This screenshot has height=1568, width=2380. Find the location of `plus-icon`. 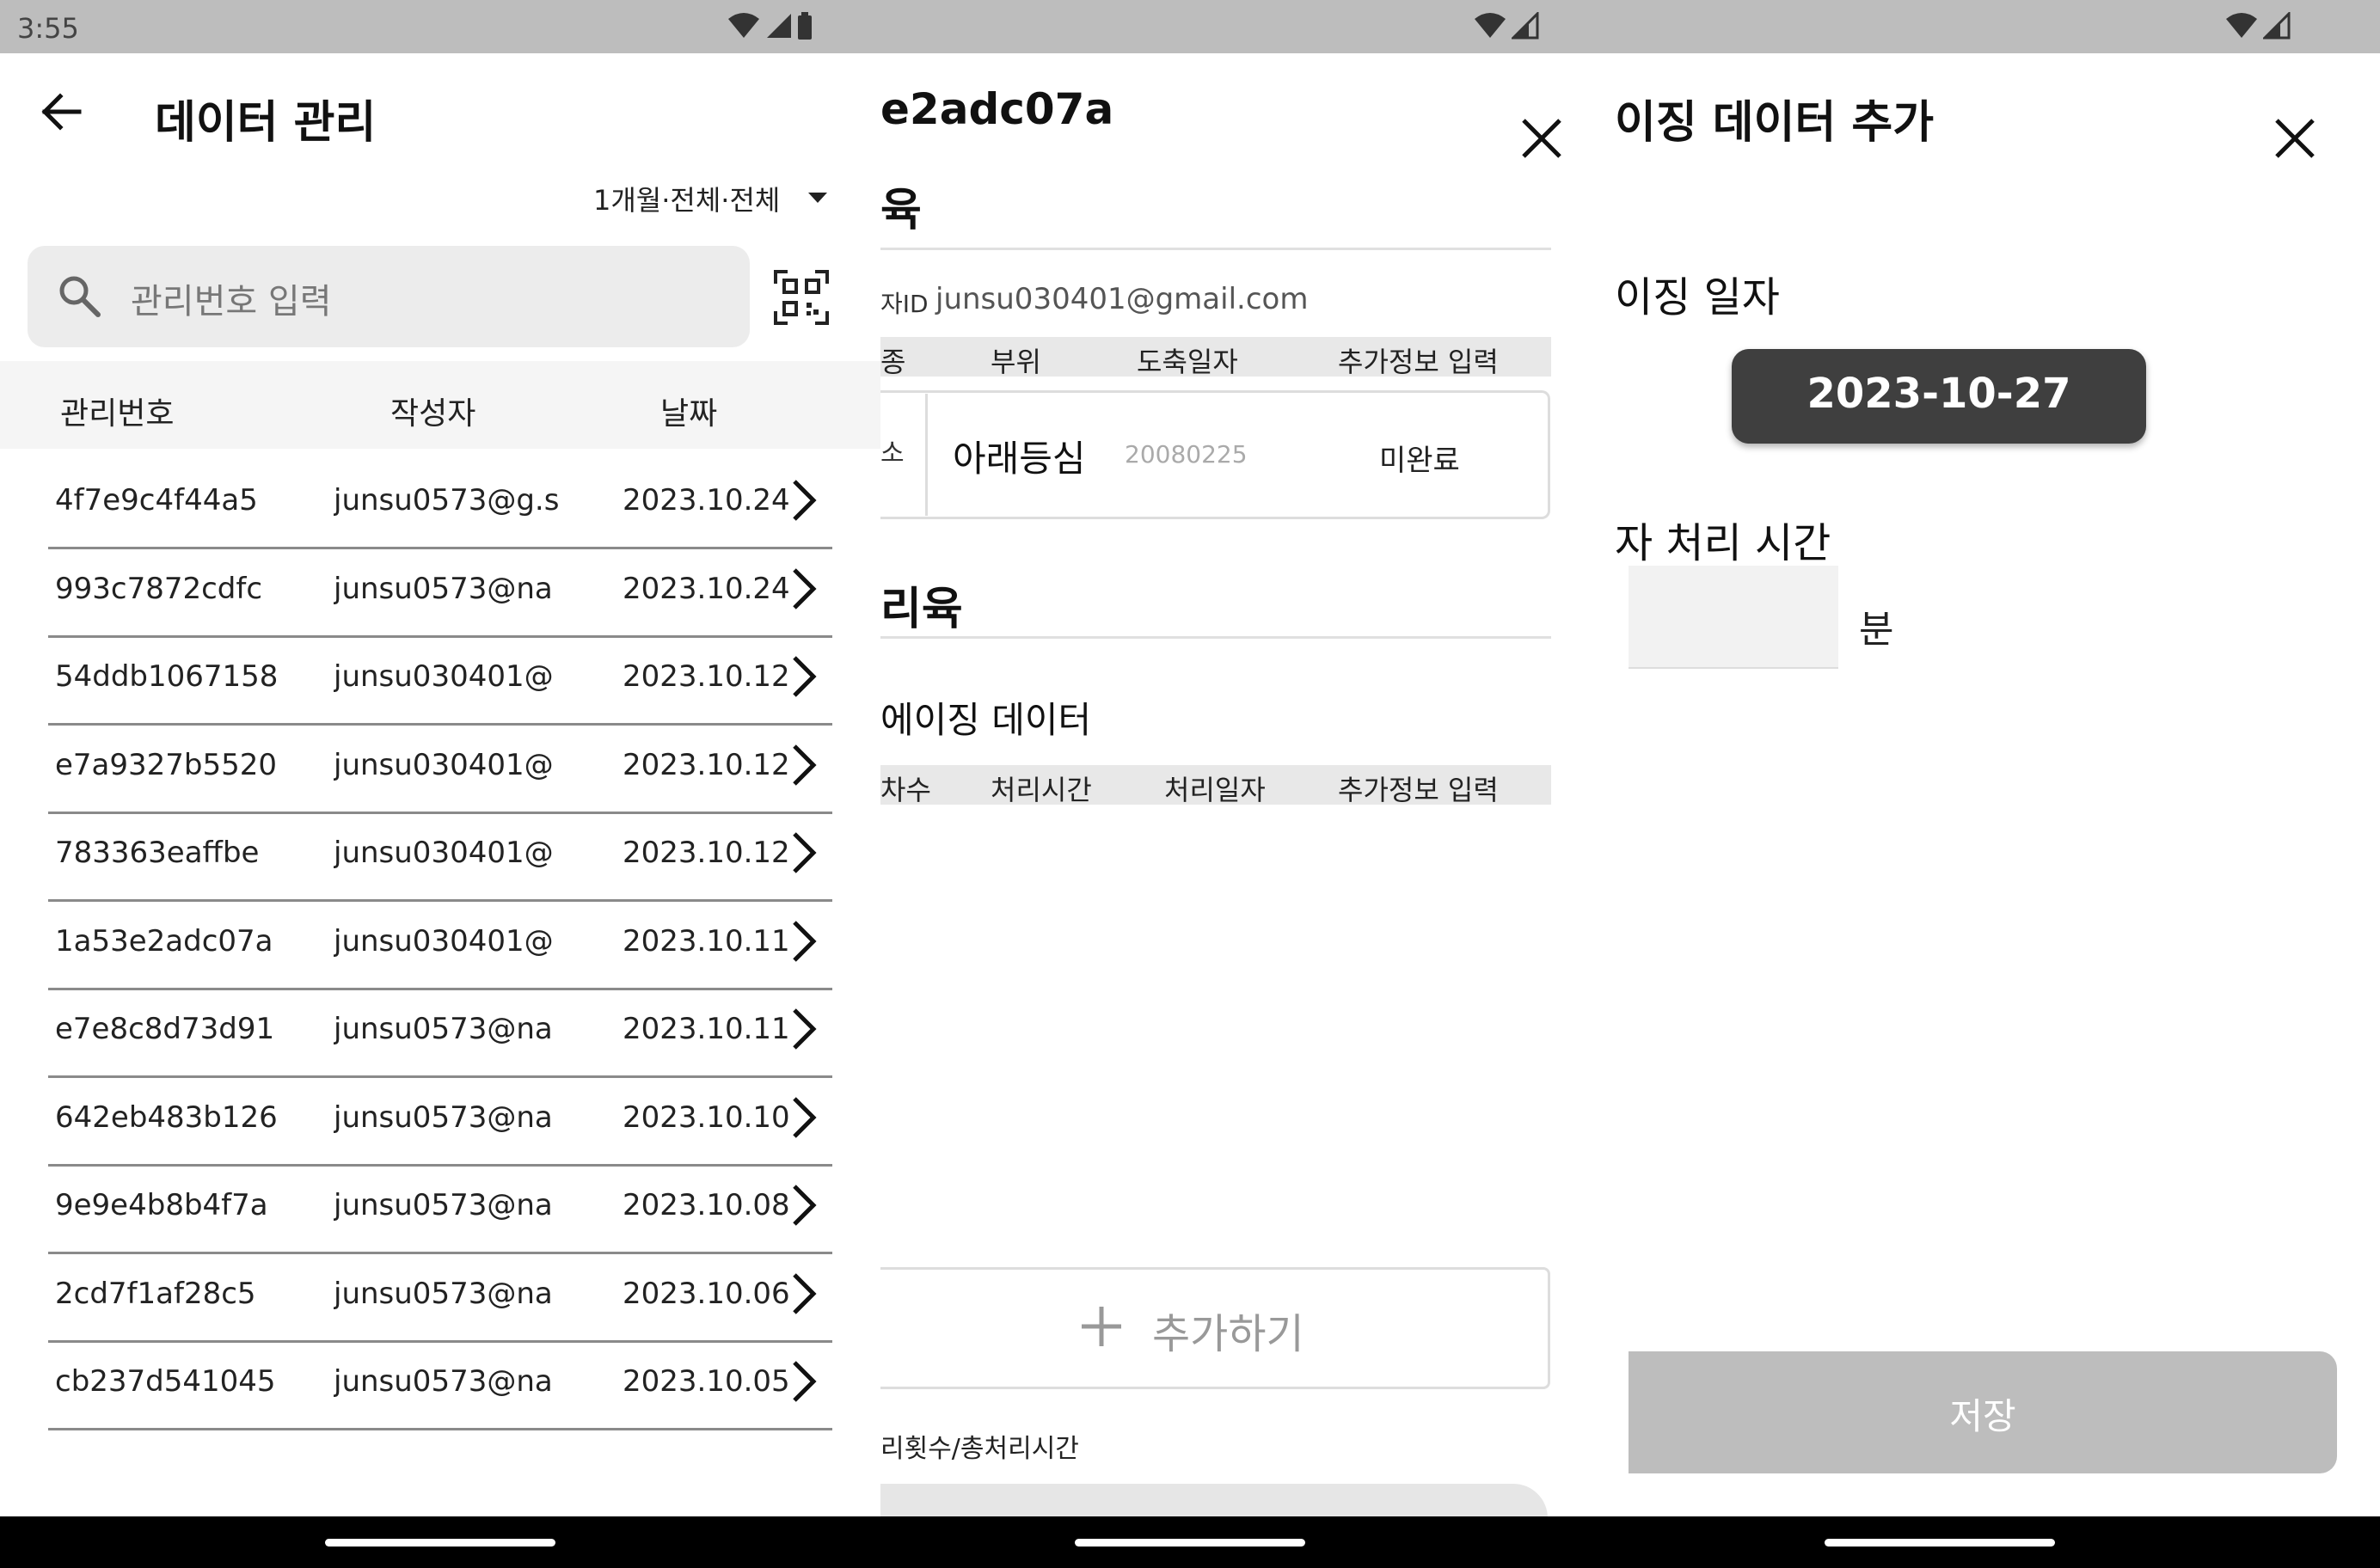

plus-icon is located at coordinates (1101, 1326).